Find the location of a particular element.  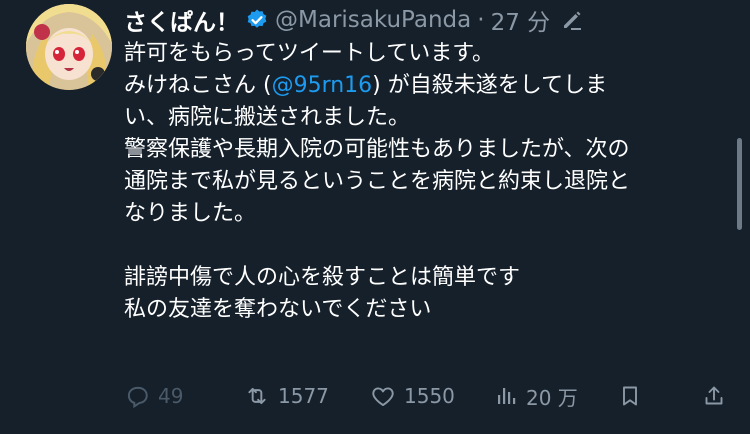

avatar is located at coordinates (69, 47).